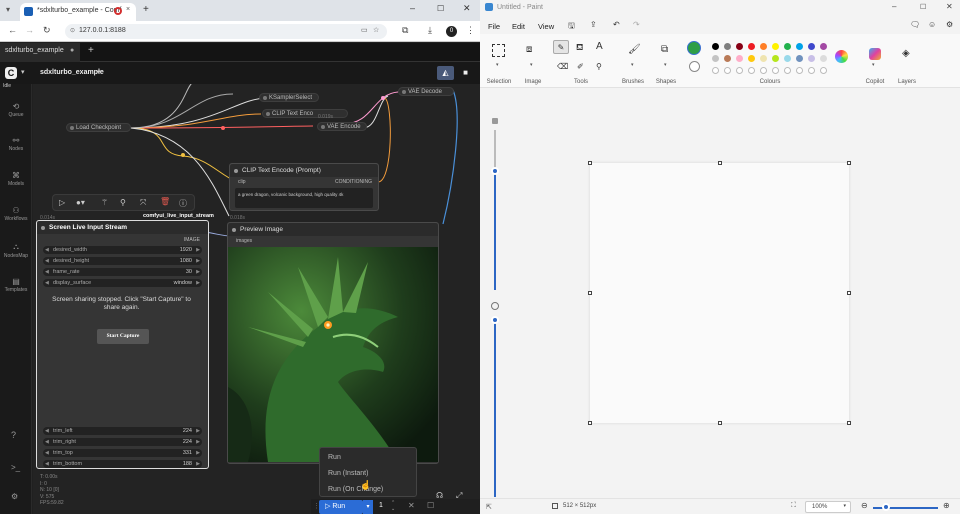 The height and width of the screenshot is (514, 960). I want to click on sidebar-item-templates: ▤ Templates, so click(16, 285).